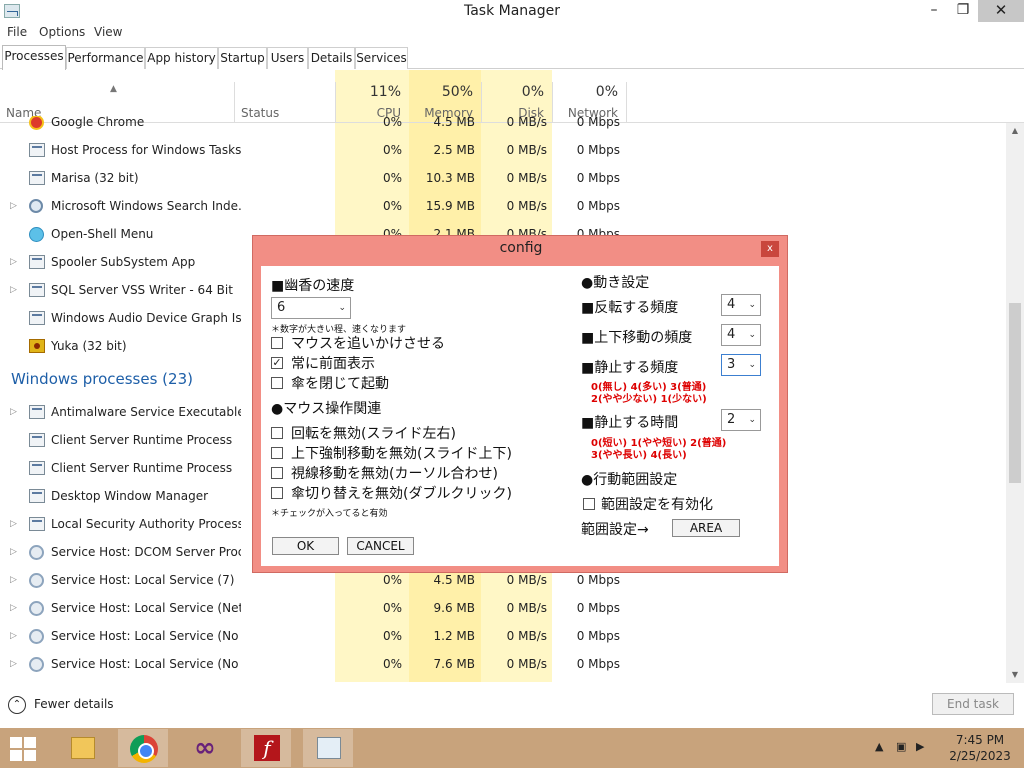 The image size is (1024, 768). What do you see at coordinates (123, 262) in the screenshot?
I see `process-name: Spooler SubSystem App` at bounding box center [123, 262].